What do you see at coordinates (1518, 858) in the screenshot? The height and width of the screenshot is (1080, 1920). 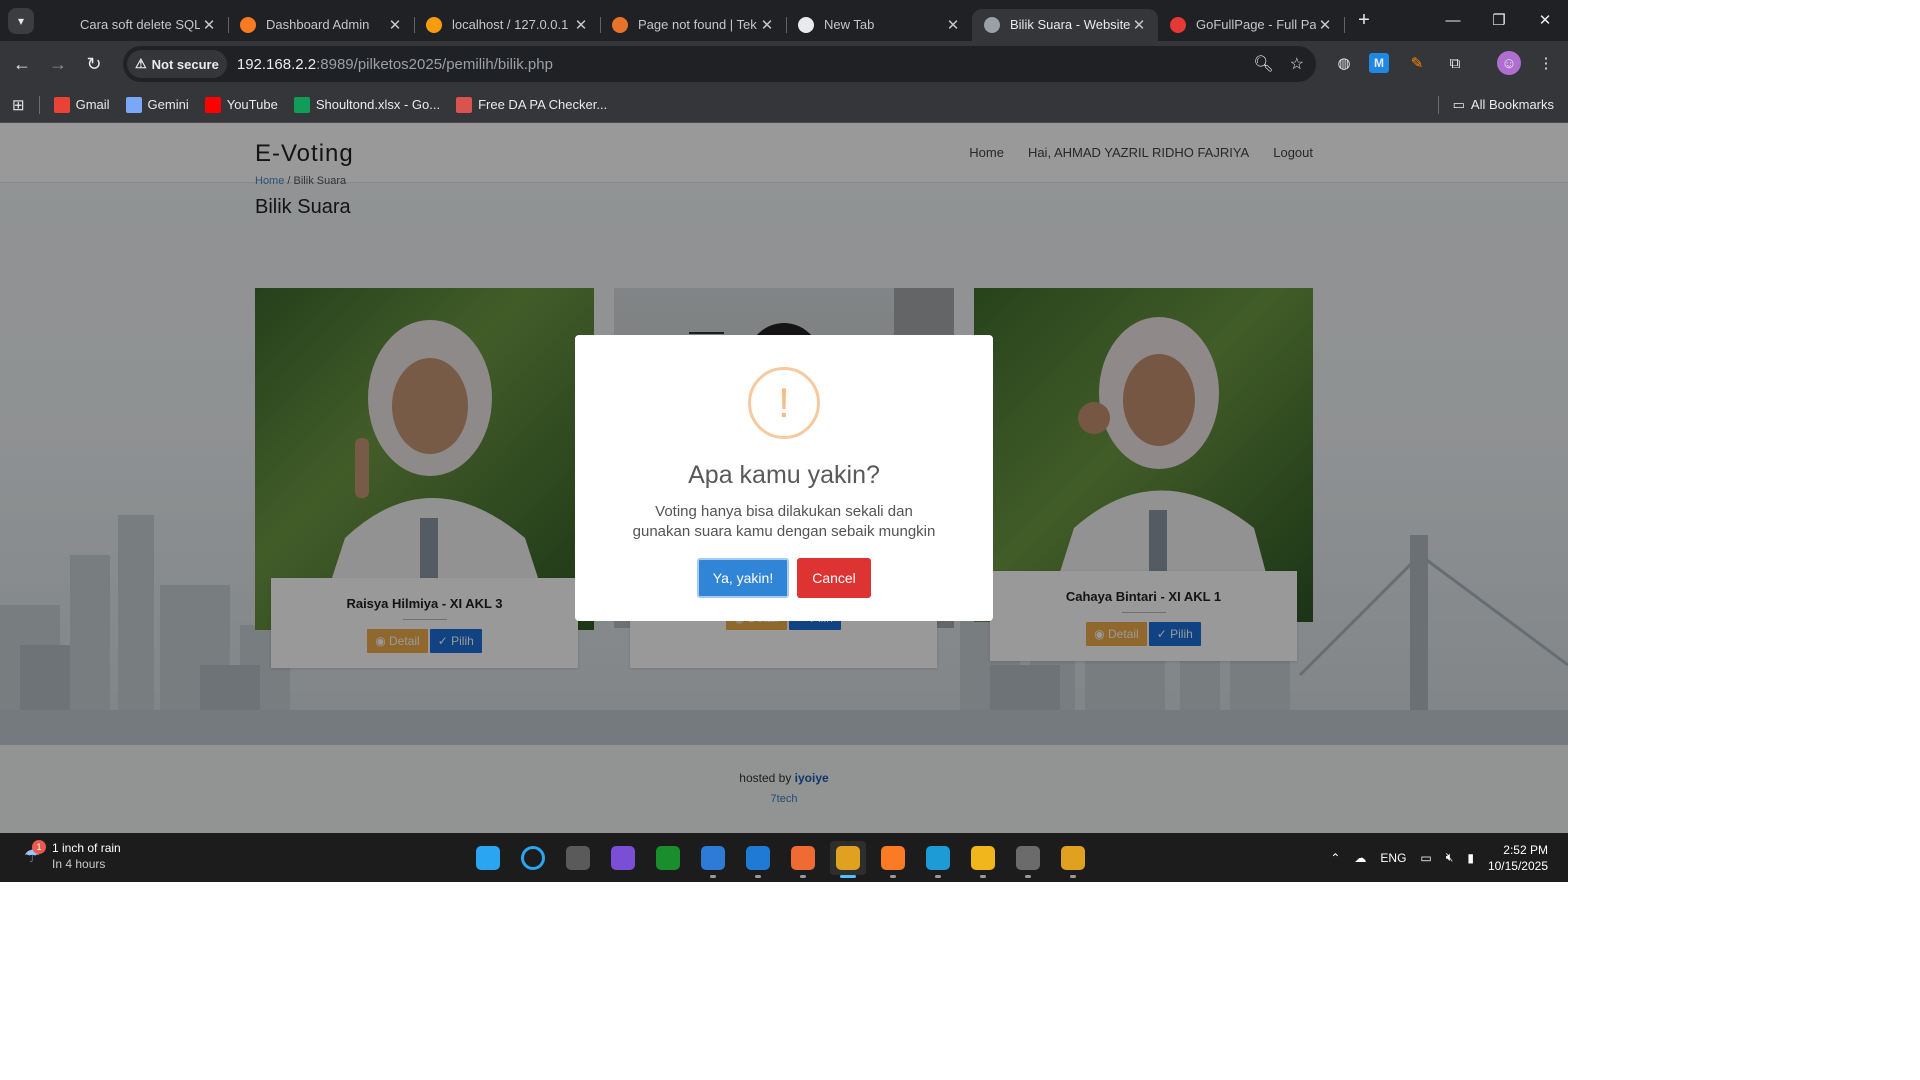 I see `clock: 2:52 PM 10/15/2025` at bounding box center [1518, 858].